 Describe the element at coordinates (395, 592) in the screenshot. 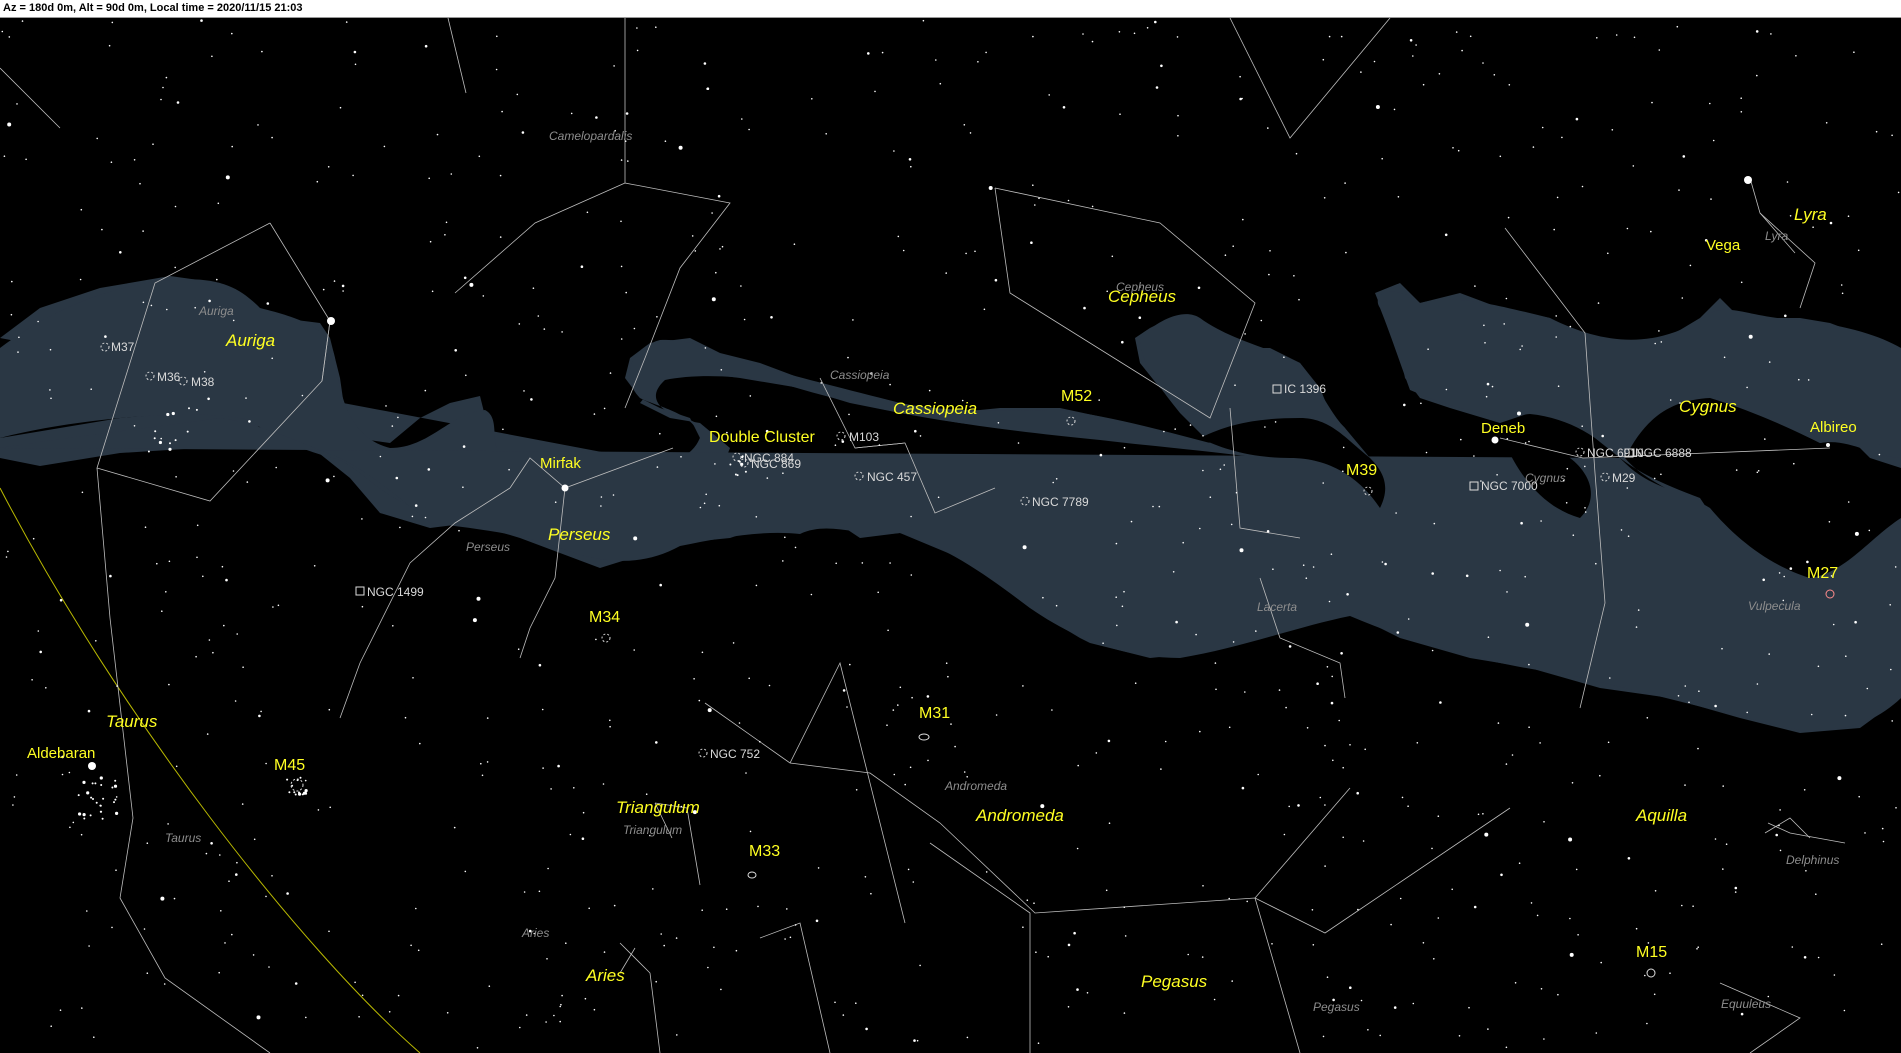

I see `label-ngc1499: NGC 1499` at that location.